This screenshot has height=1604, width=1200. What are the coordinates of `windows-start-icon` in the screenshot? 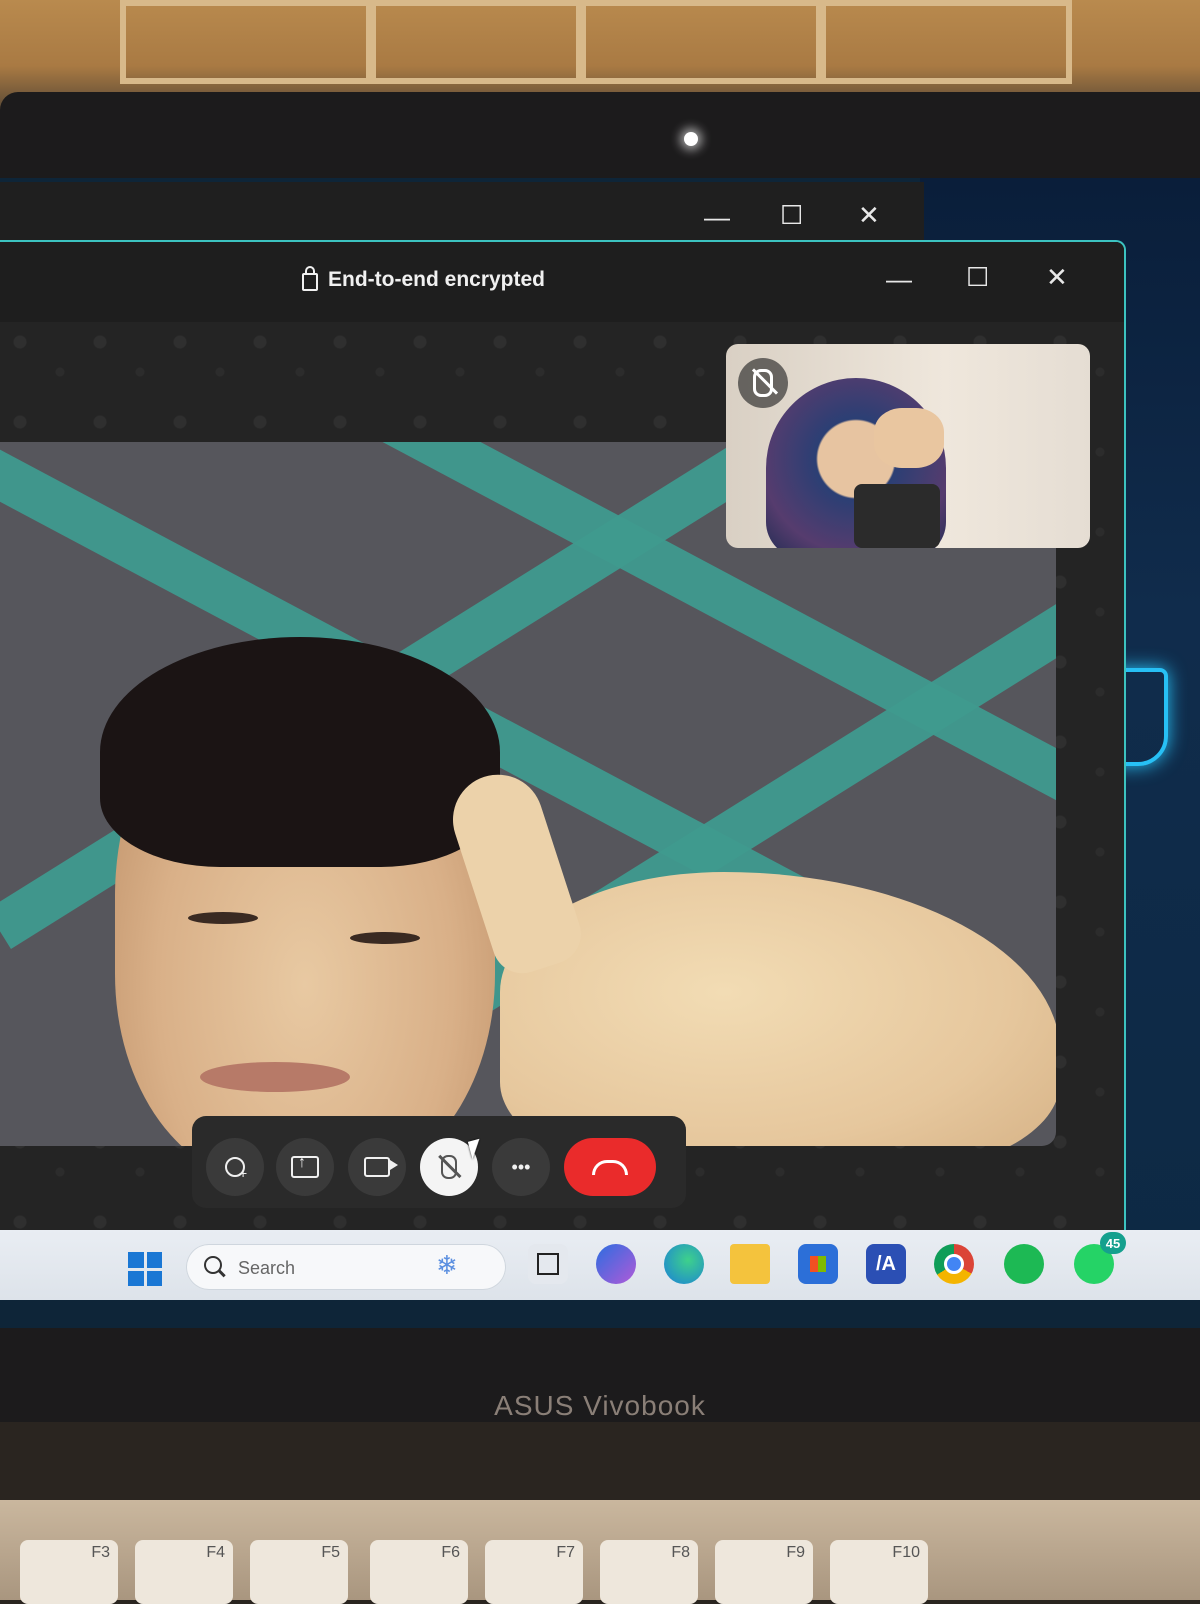 It's located at (145, 1269).